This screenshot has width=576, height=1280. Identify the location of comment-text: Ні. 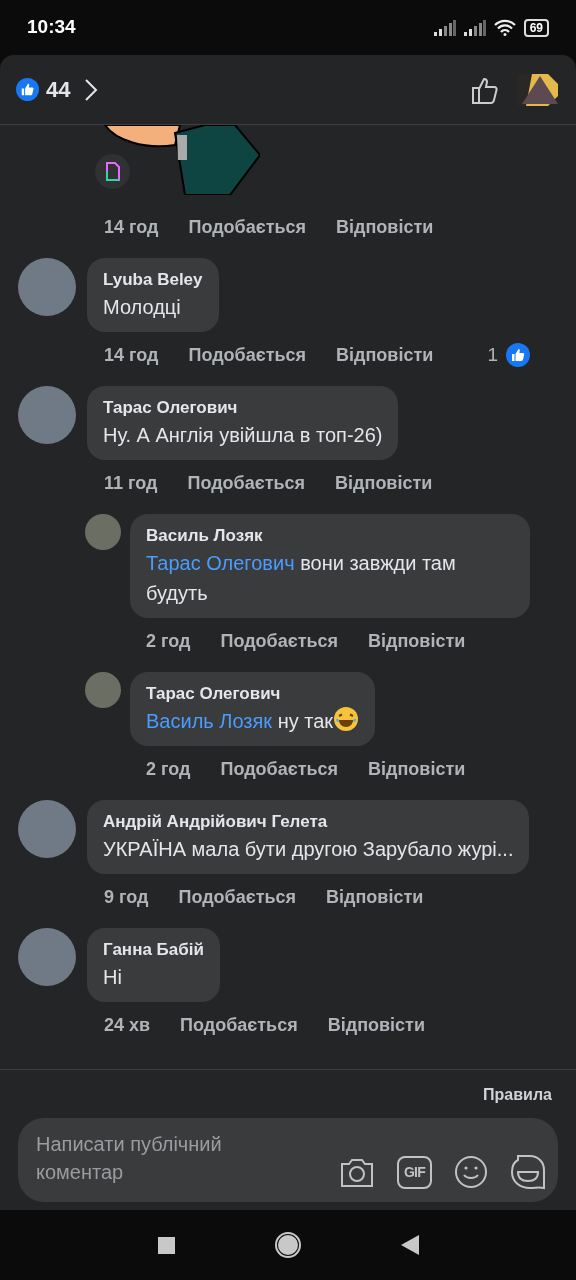
(113, 977).